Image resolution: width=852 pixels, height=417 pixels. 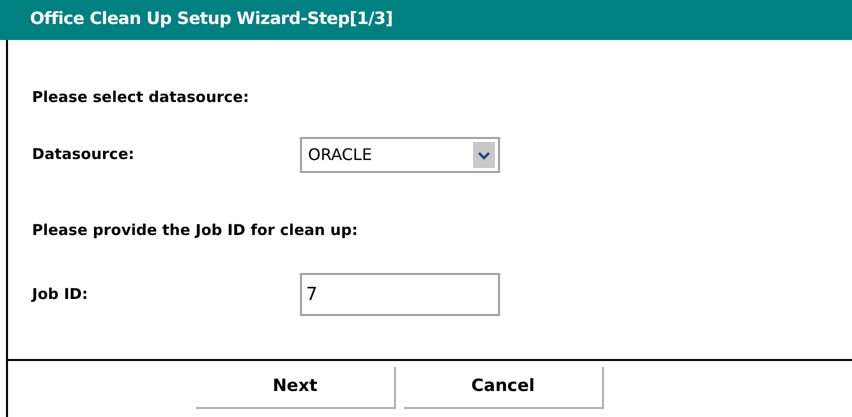 What do you see at coordinates (296, 388) in the screenshot?
I see `wizard-button: Next` at bounding box center [296, 388].